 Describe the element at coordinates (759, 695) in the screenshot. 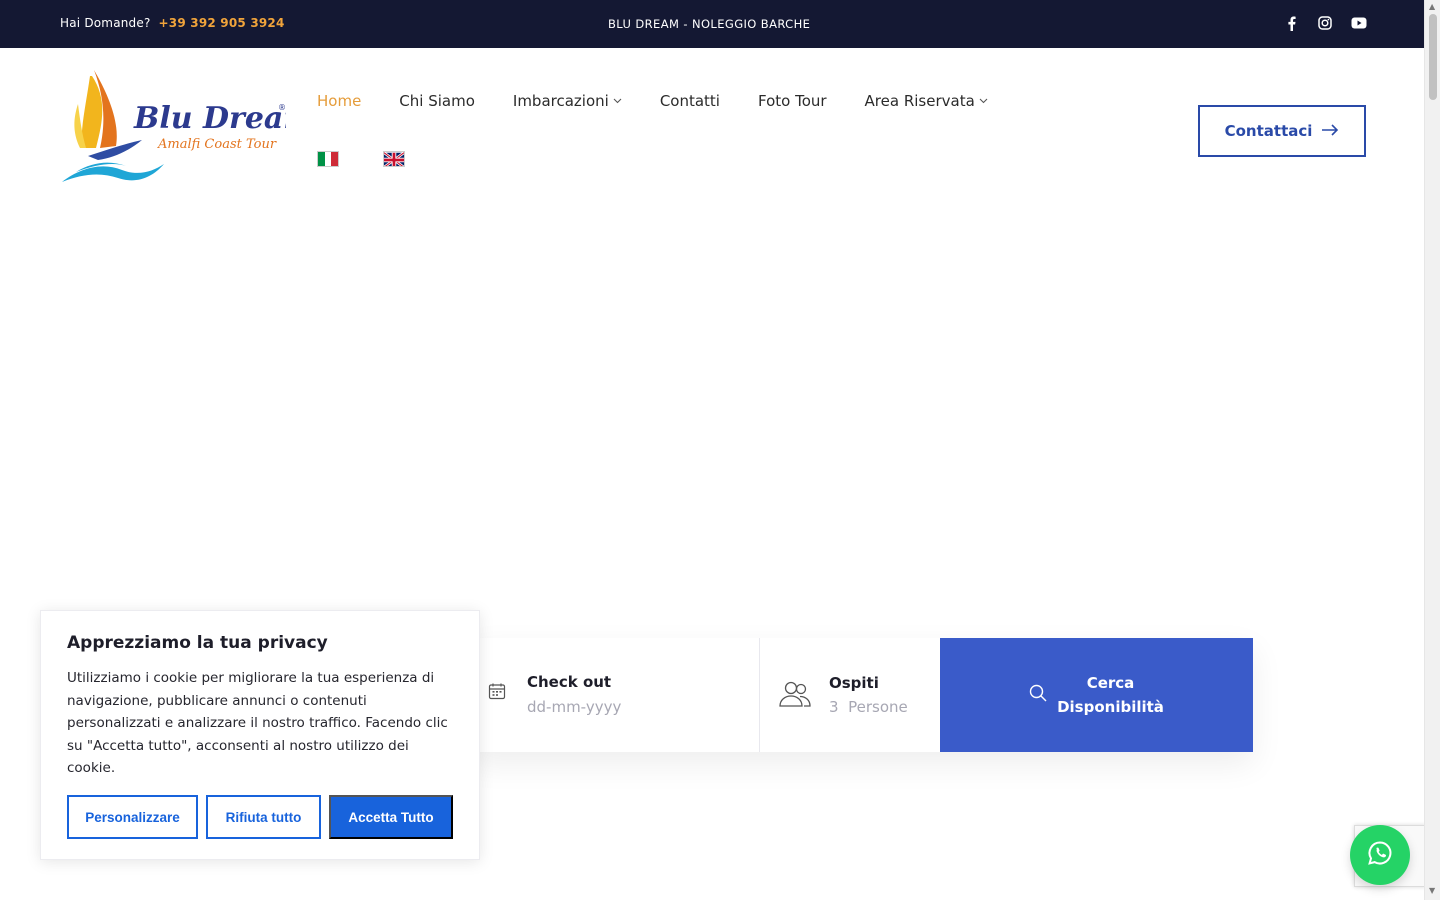

I see `field-divider` at that location.